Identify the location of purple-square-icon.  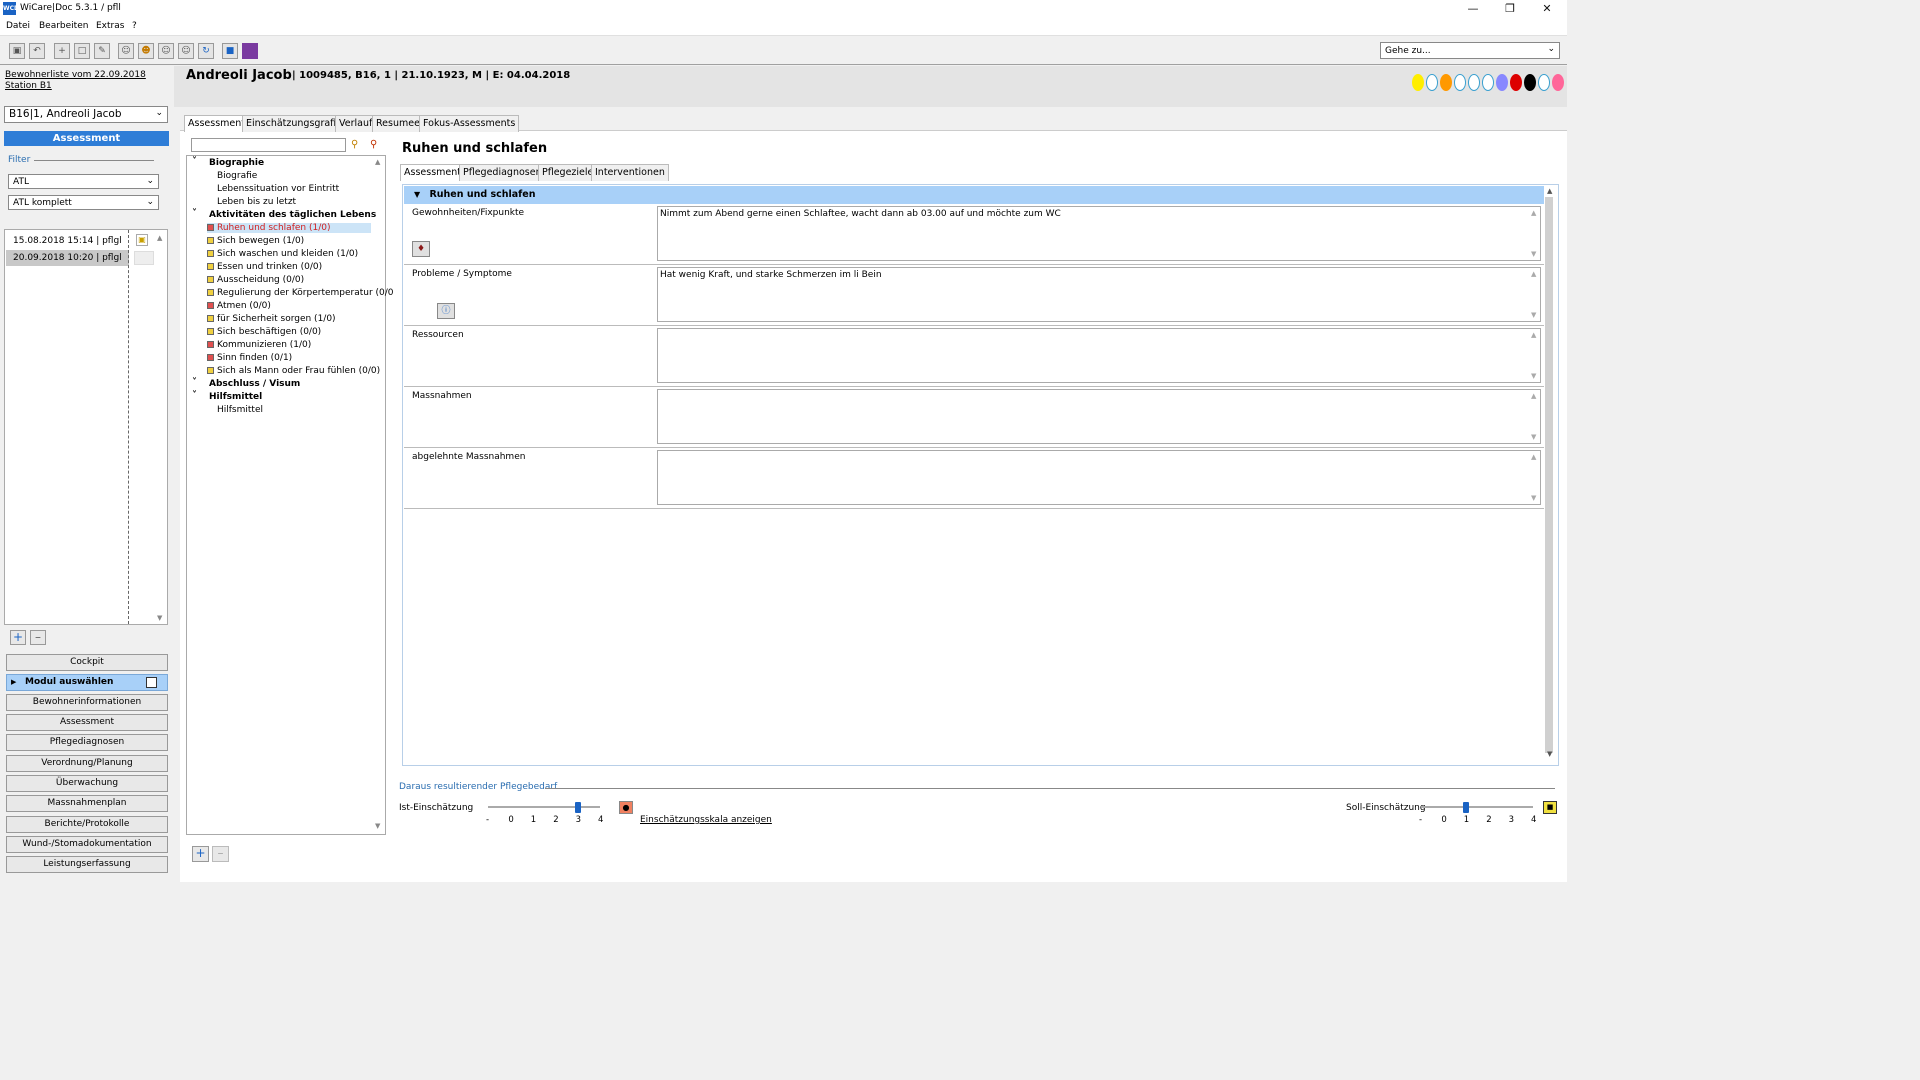
(250, 51).